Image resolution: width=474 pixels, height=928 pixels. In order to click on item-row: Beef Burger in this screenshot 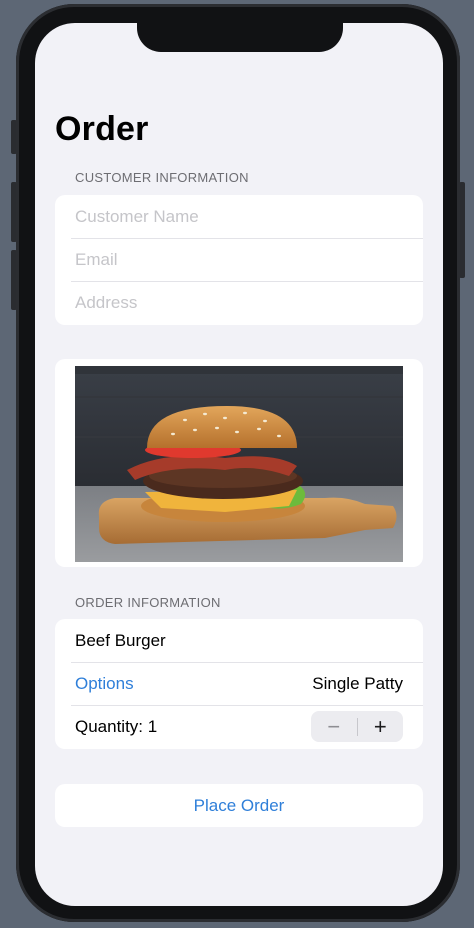, I will do `click(239, 640)`.